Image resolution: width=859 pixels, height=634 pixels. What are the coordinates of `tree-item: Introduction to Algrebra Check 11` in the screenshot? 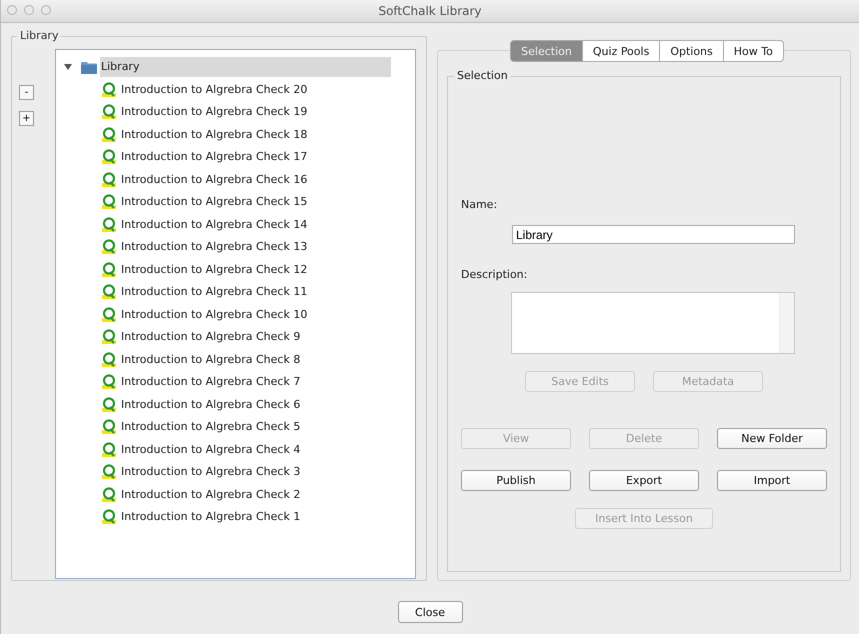 It's located at (214, 291).